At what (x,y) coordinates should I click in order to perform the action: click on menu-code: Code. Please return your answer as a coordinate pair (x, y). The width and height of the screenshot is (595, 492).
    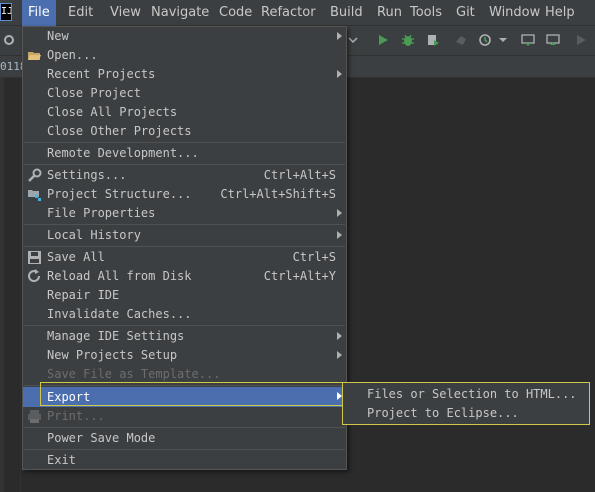
    Looking at the image, I should click on (235, 13).